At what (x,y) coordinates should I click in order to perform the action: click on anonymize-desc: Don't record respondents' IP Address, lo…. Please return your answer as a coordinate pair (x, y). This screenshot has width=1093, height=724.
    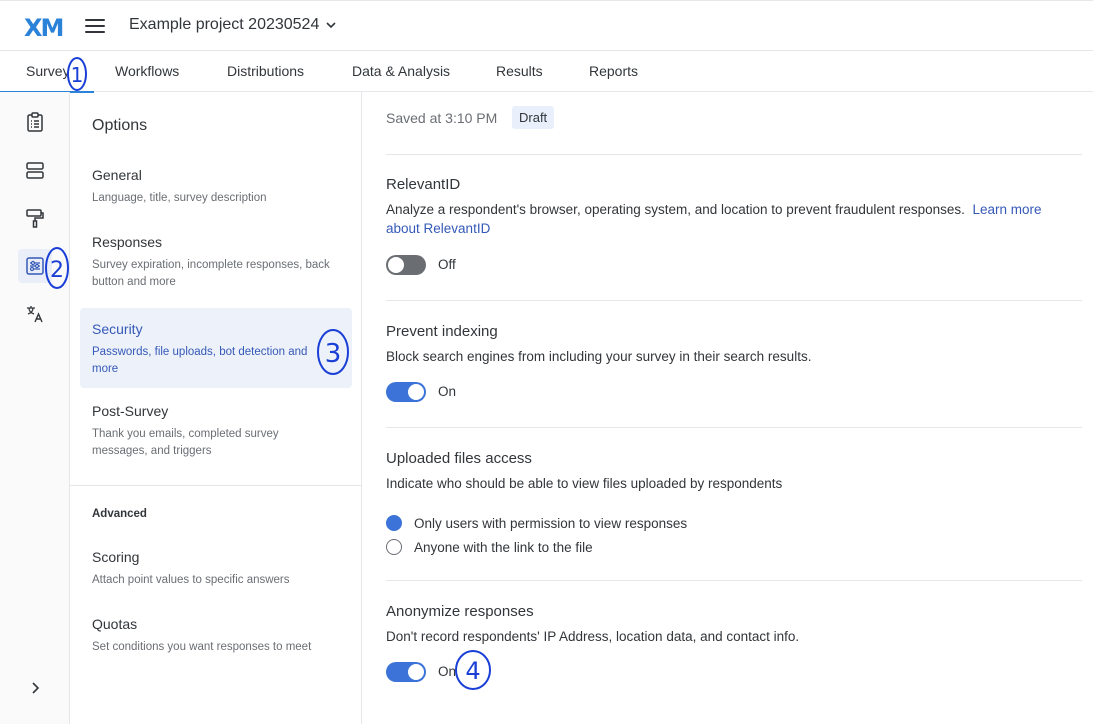
    Looking at the image, I should click on (593, 636).